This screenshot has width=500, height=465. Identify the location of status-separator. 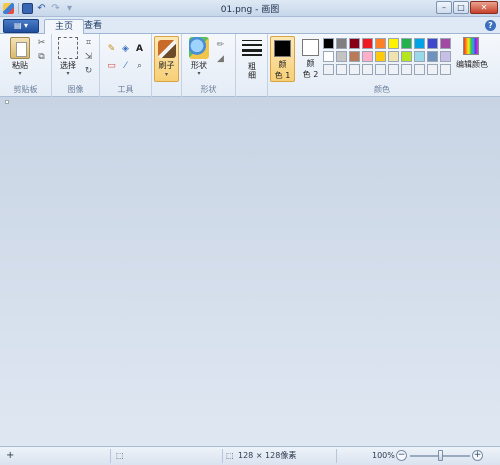
(336, 456).